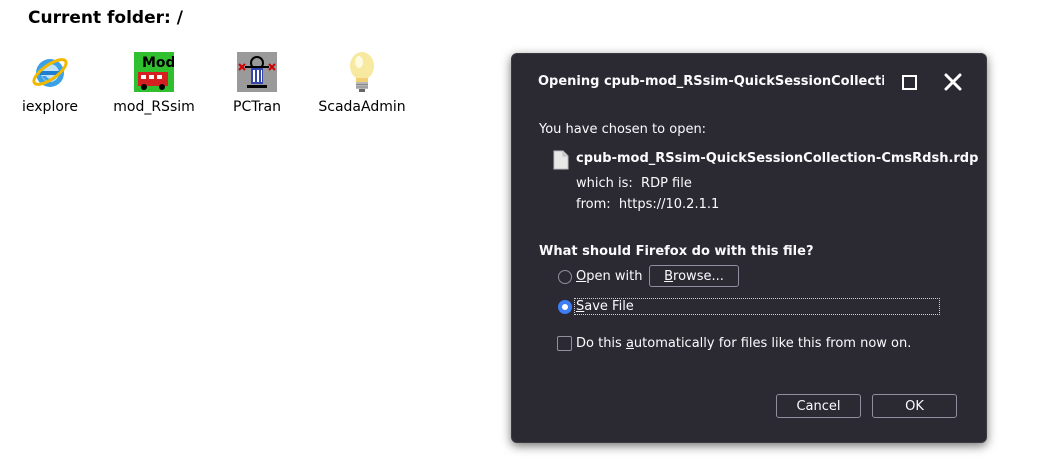 The height and width of the screenshot is (469, 1059). What do you see at coordinates (565, 307) in the screenshot?
I see `save-file-radio` at bounding box center [565, 307].